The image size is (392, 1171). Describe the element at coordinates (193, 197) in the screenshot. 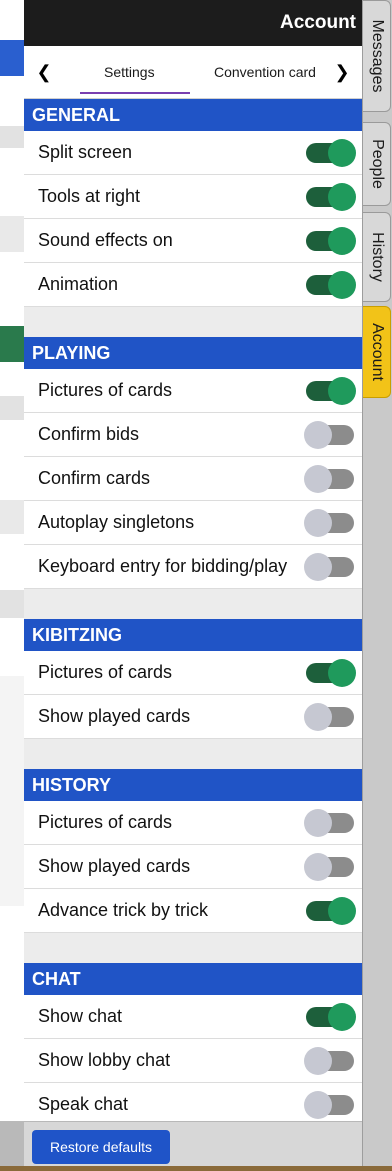

I see `setting-row-tools-at-right: Tools at right` at that location.